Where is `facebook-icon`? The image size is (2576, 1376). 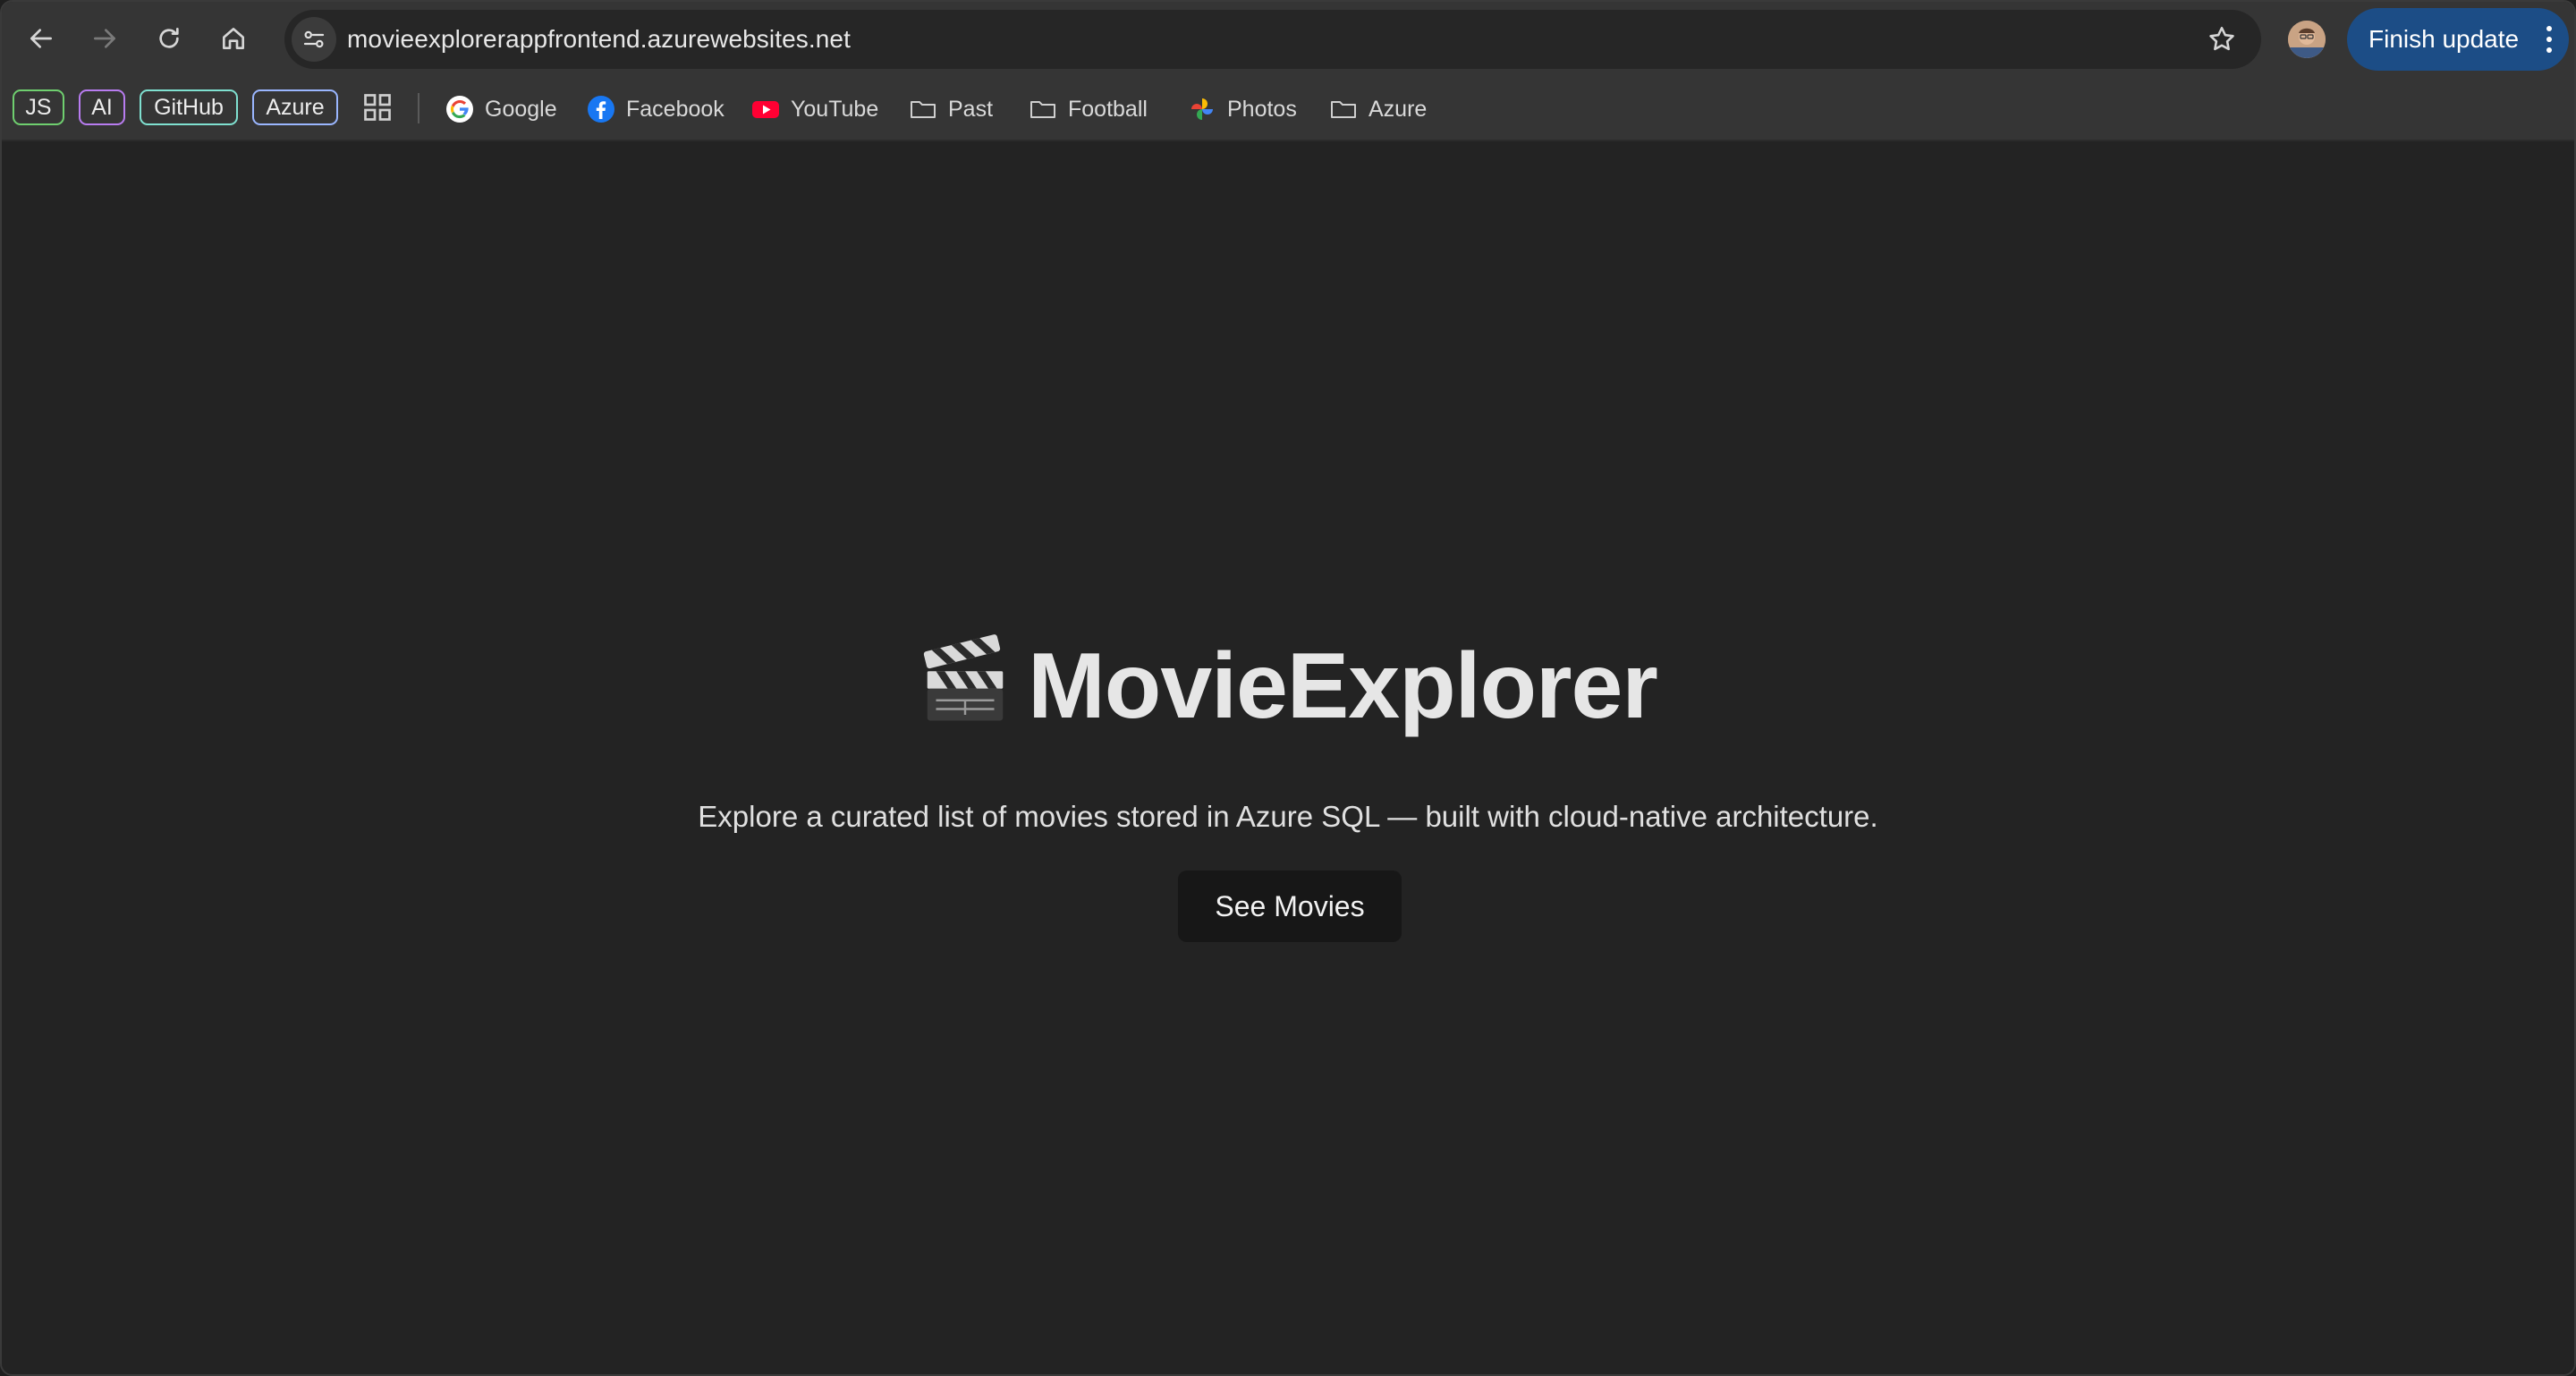
facebook-icon is located at coordinates (601, 110).